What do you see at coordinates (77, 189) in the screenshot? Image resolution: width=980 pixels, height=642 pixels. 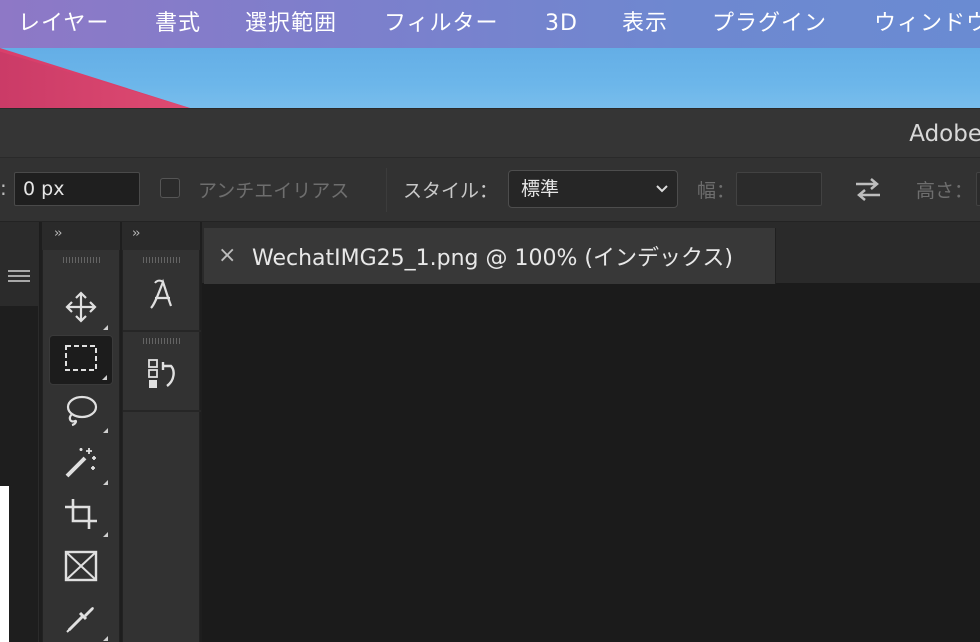 I see `feather-input: 0 px` at bounding box center [77, 189].